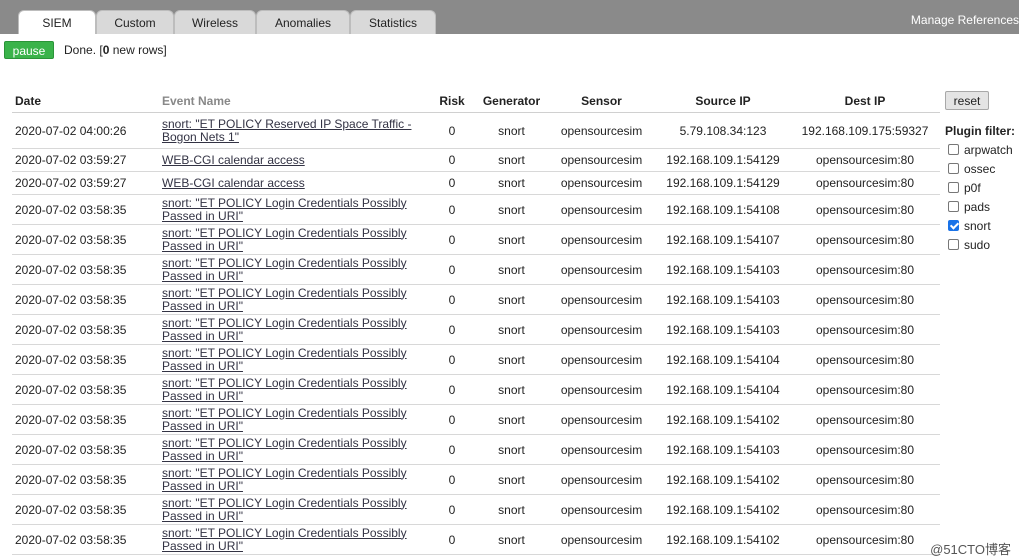  I want to click on plugin-label: ossec, so click(980, 168).